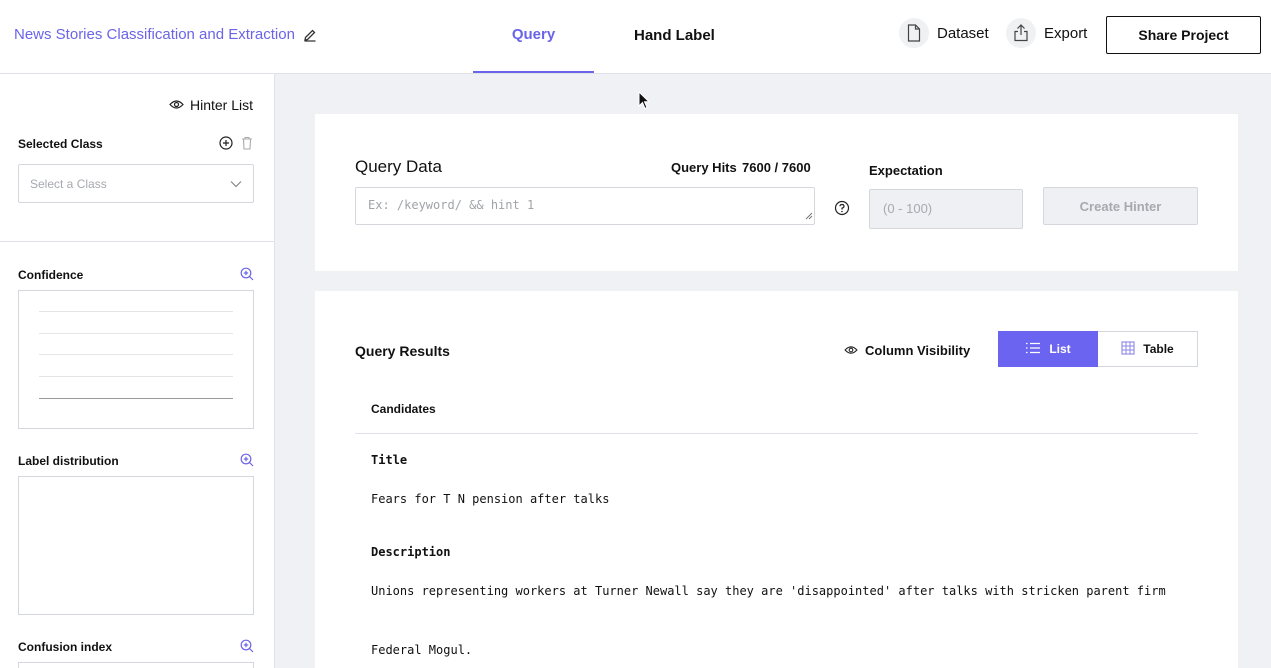 The image size is (1271, 668). What do you see at coordinates (60, 144) in the screenshot?
I see `selected-class-label: Selected Class` at bounding box center [60, 144].